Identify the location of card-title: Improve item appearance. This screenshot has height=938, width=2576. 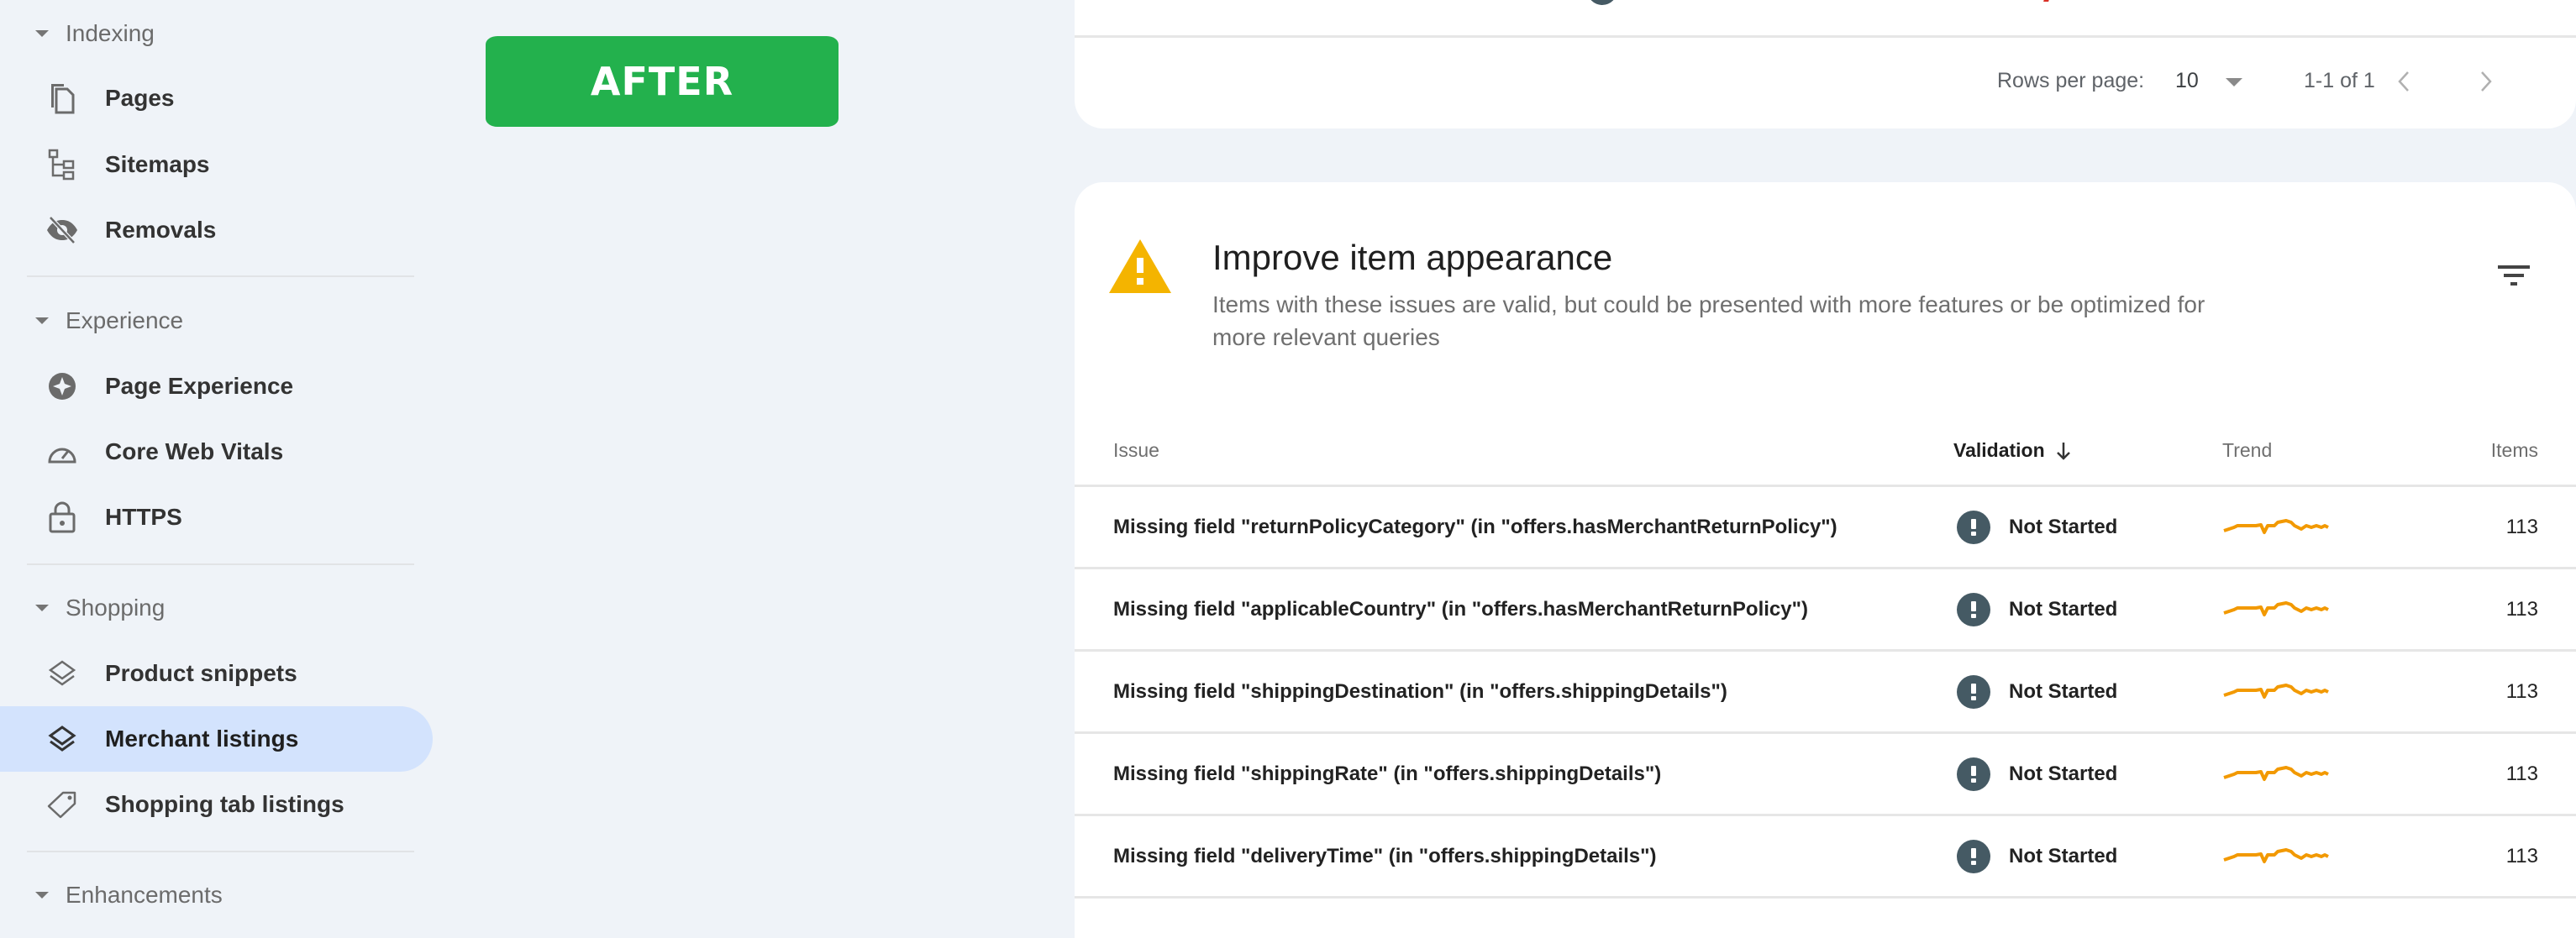
(1412, 258).